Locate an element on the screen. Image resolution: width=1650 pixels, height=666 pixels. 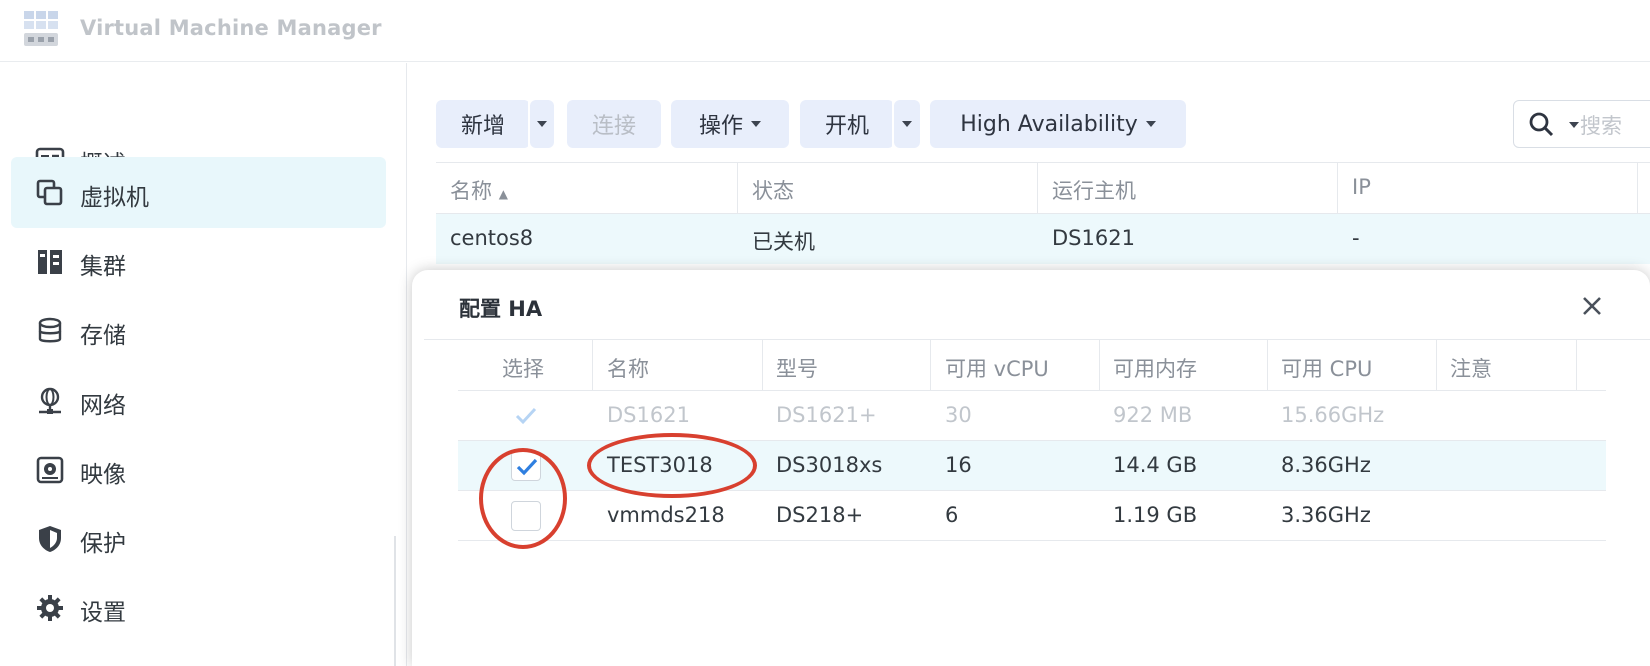
sidebar-item-label: 网络 is located at coordinates (103, 406).